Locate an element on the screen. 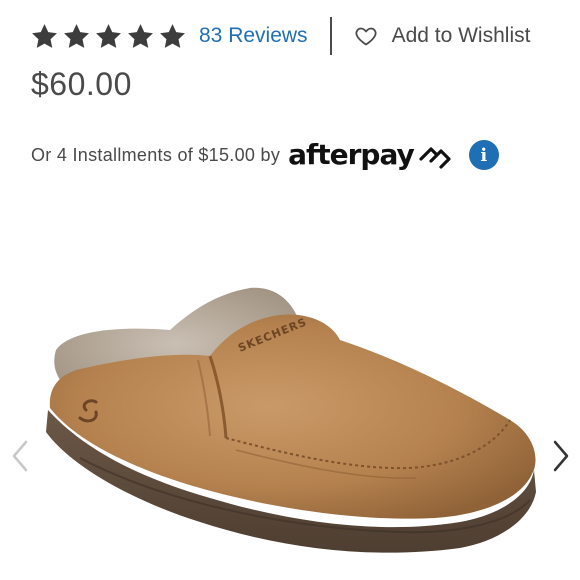 This screenshot has width=580, height=580. rating-row: 83 Reviews Add to Wishlist is located at coordinates (295, 36).